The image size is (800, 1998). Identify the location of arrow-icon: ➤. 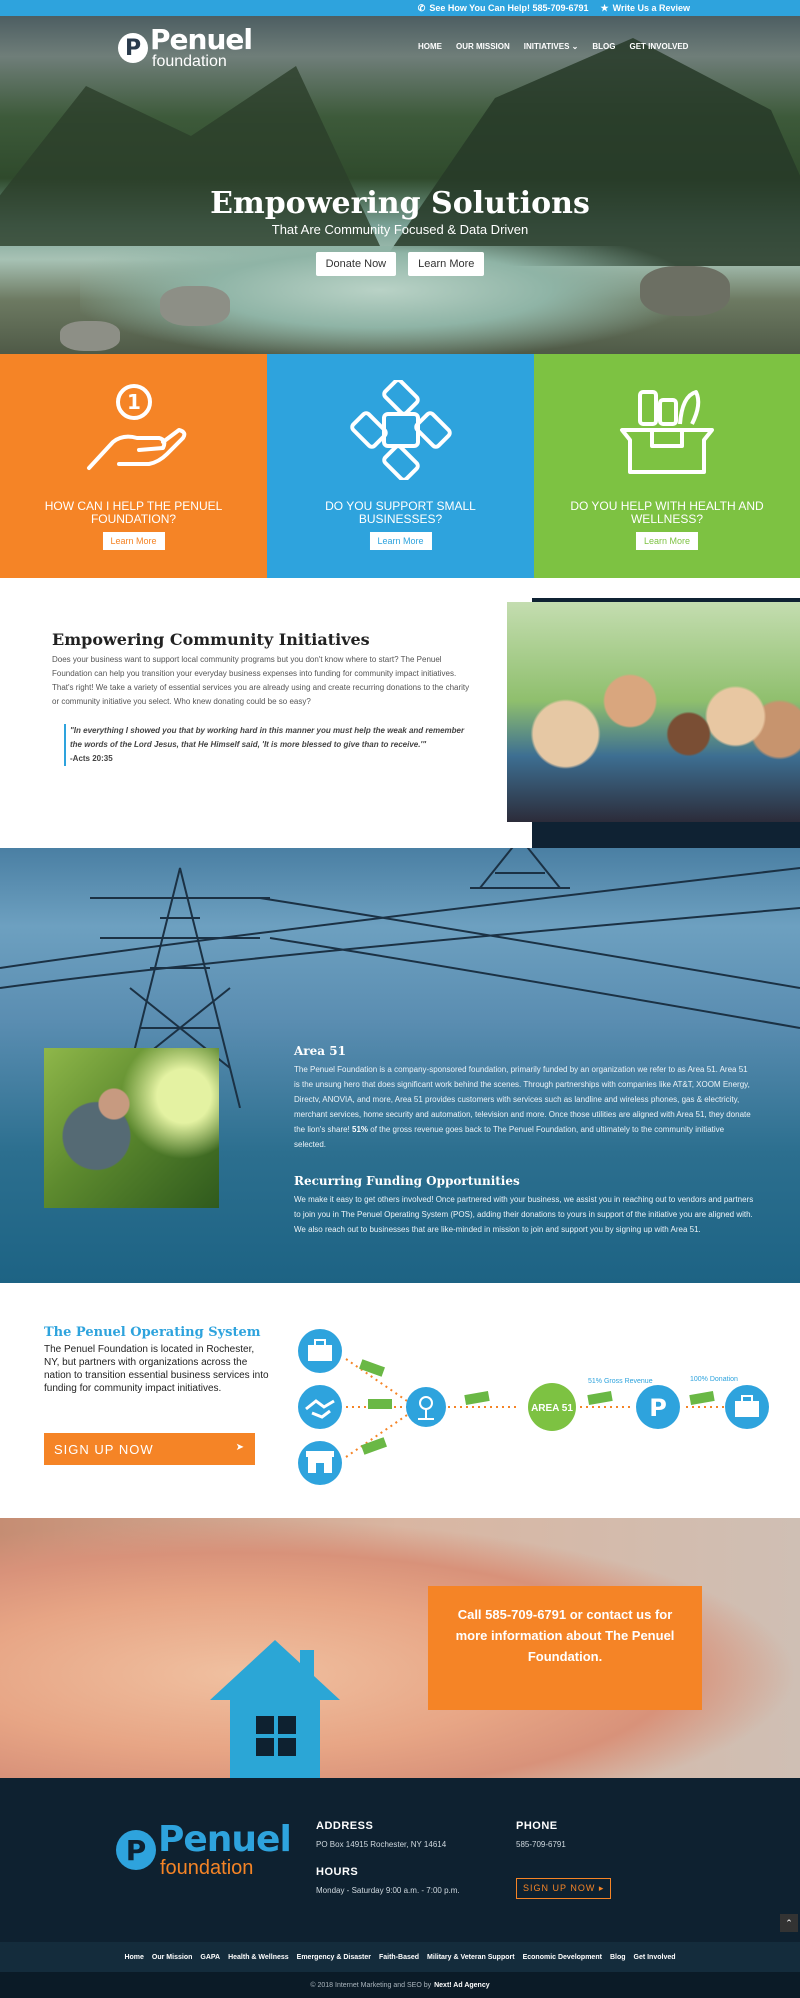
(240, 1447).